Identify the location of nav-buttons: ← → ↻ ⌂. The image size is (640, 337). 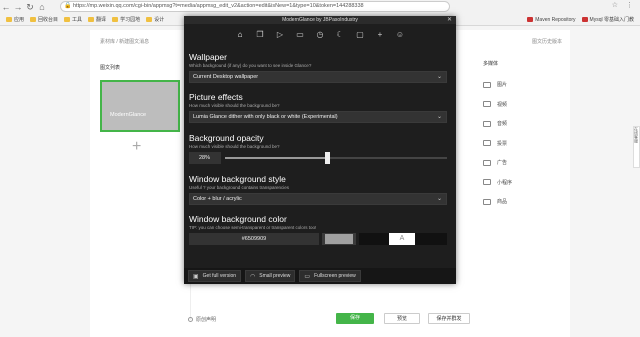
(24, 7).